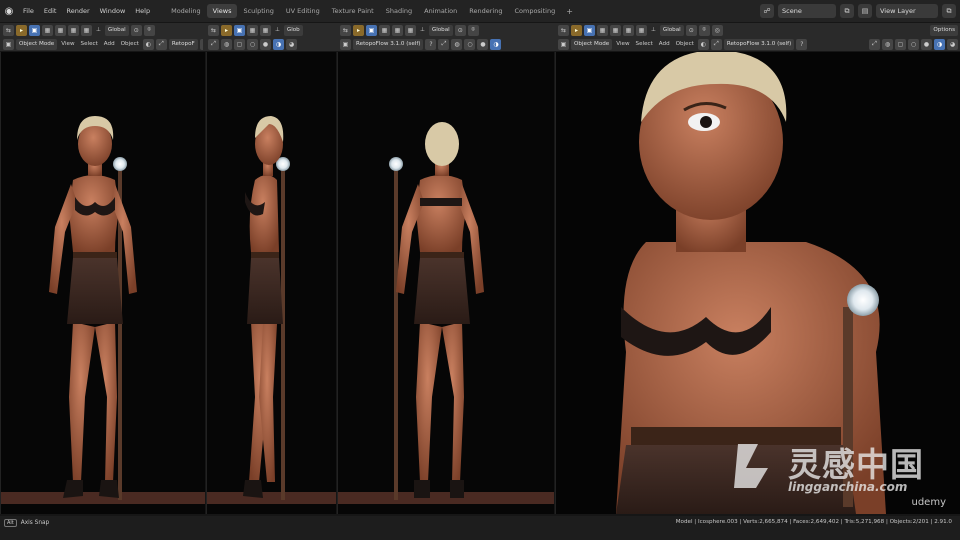 This screenshot has width=960, height=540. What do you see at coordinates (847, 11) in the screenshot?
I see `scene-browse-icon: ⧉` at bounding box center [847, 11].